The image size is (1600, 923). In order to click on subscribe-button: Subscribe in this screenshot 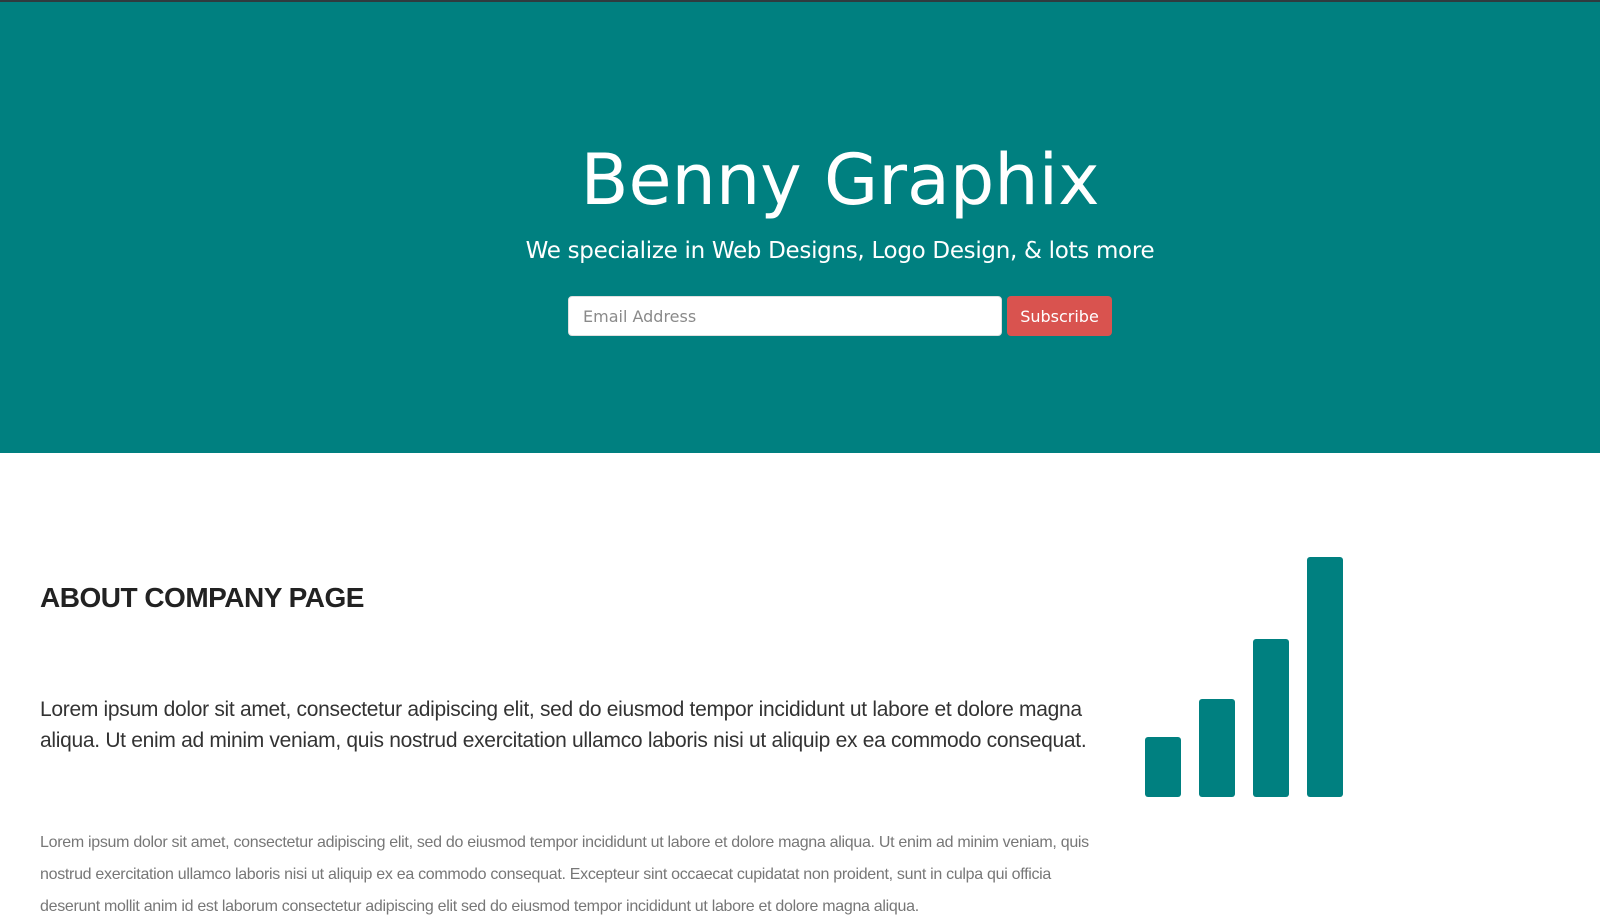, I will do `click(1059, 316)`.